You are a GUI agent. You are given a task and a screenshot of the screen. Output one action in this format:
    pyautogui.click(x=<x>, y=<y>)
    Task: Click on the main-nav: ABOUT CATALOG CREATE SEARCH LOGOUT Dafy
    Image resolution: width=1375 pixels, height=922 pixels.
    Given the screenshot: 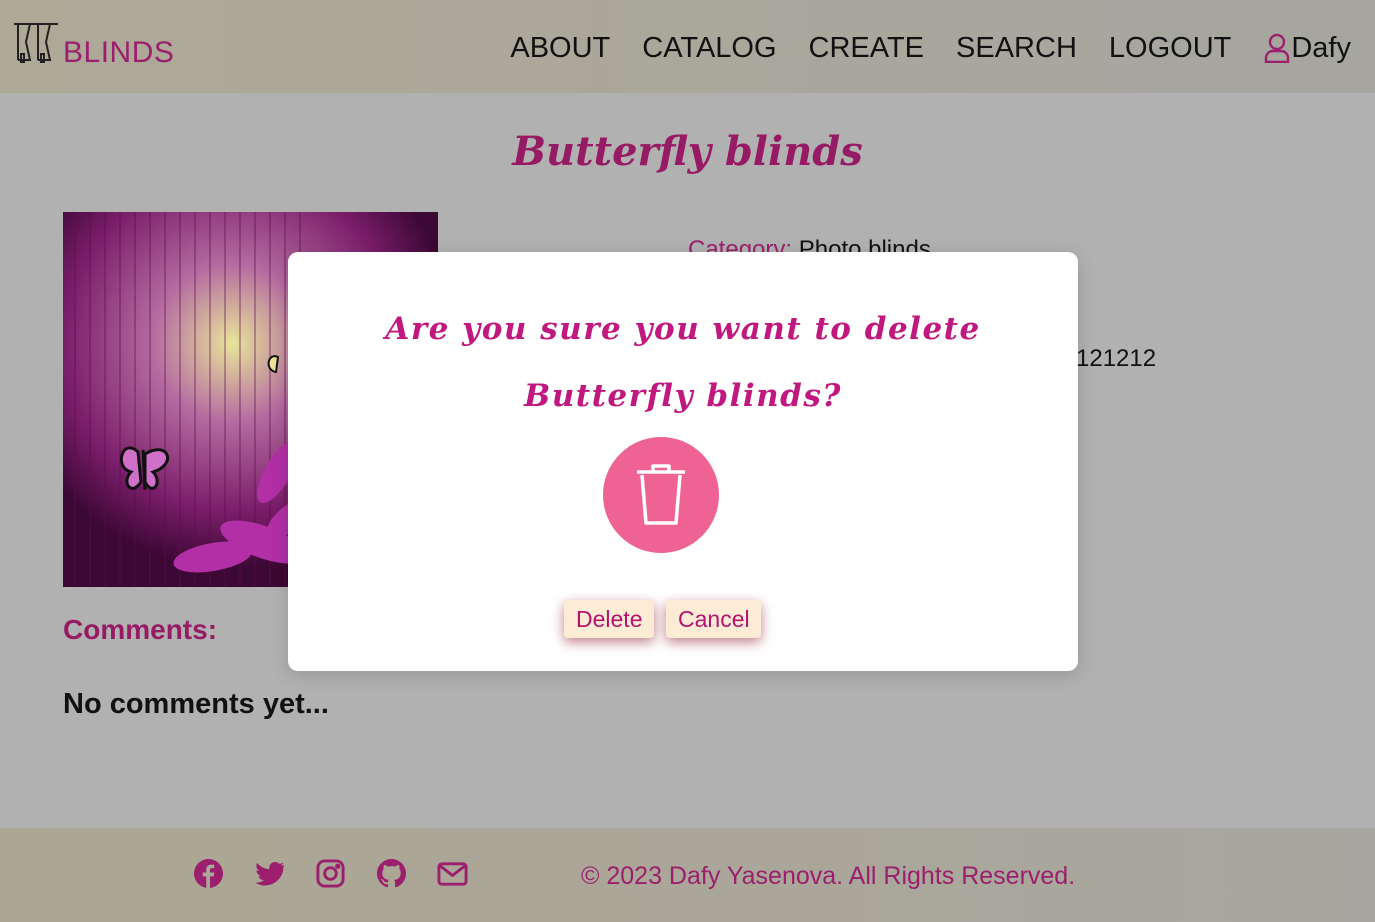 What is the action you would take?
    pyautogui.click(x=930, y=48)
    